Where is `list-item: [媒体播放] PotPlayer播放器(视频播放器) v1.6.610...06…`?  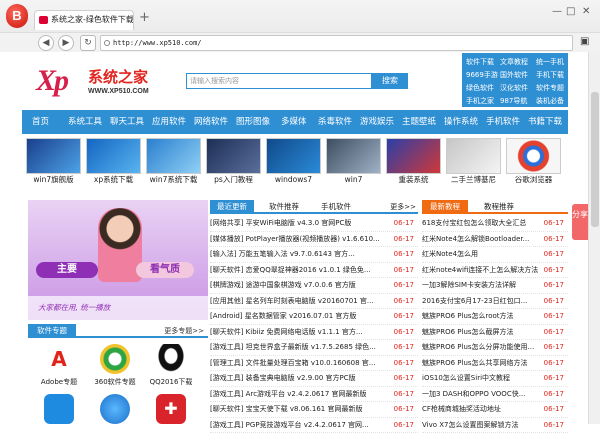 list-item: [媒体播放] PotPlayer播放器(视频播放器) v1.6.610...06… is located at coordinates (314, 240).